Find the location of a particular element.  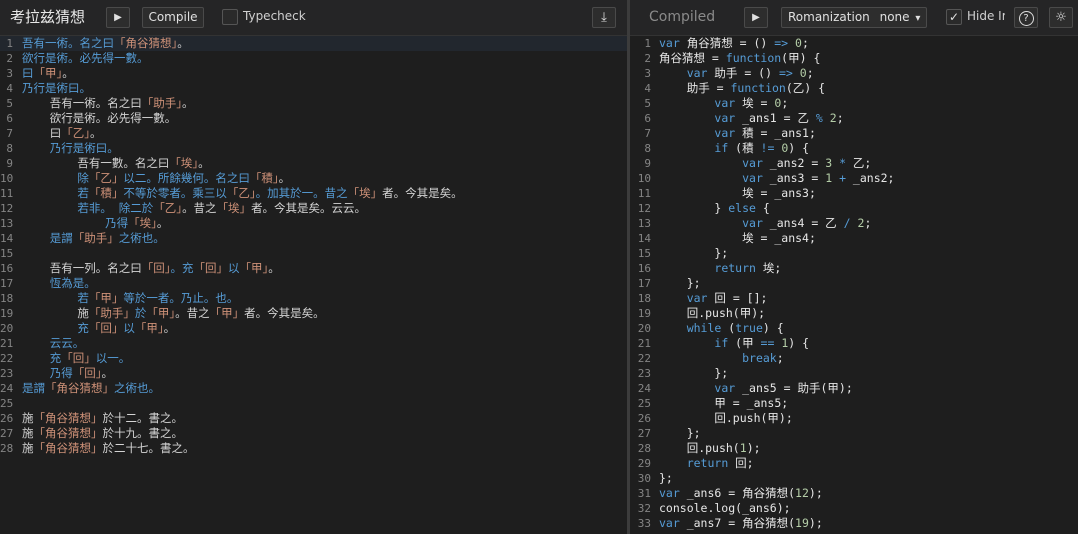

code-token: 積 = _ans1; is located at coordinates (775, 133).